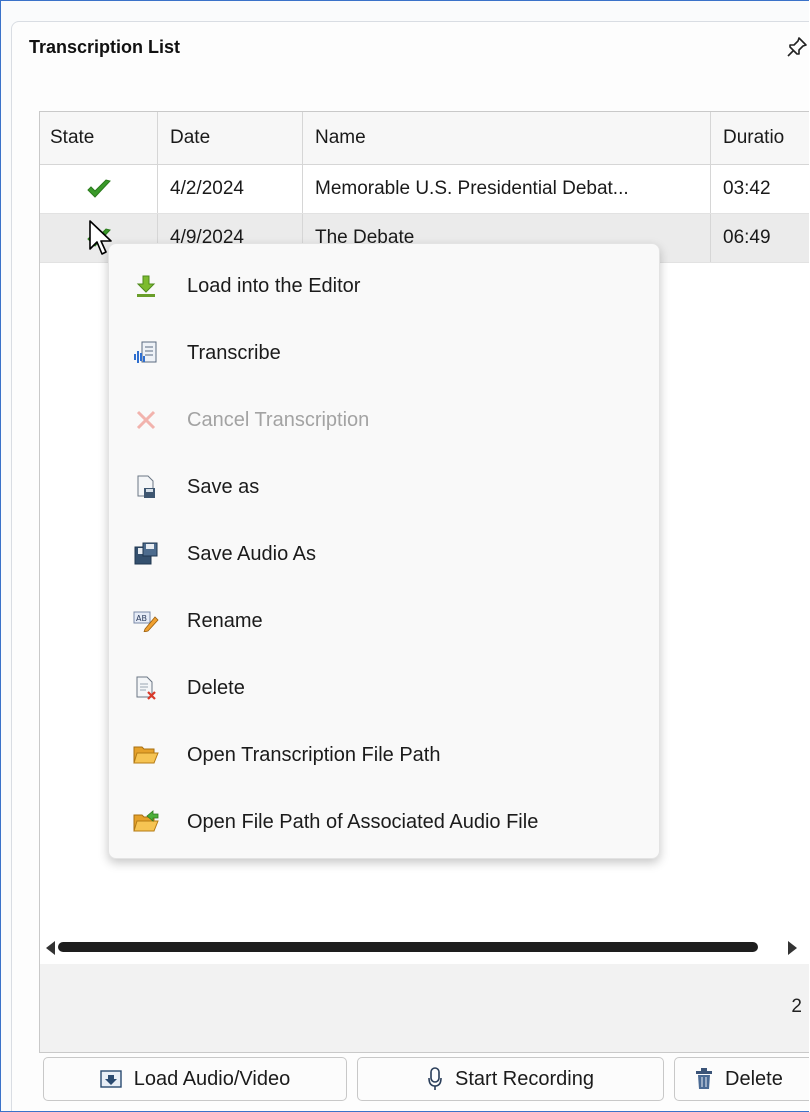  Describe the element at coordinates (225, 620) in the screenshot. I see `menu-label: Rename` at that location.